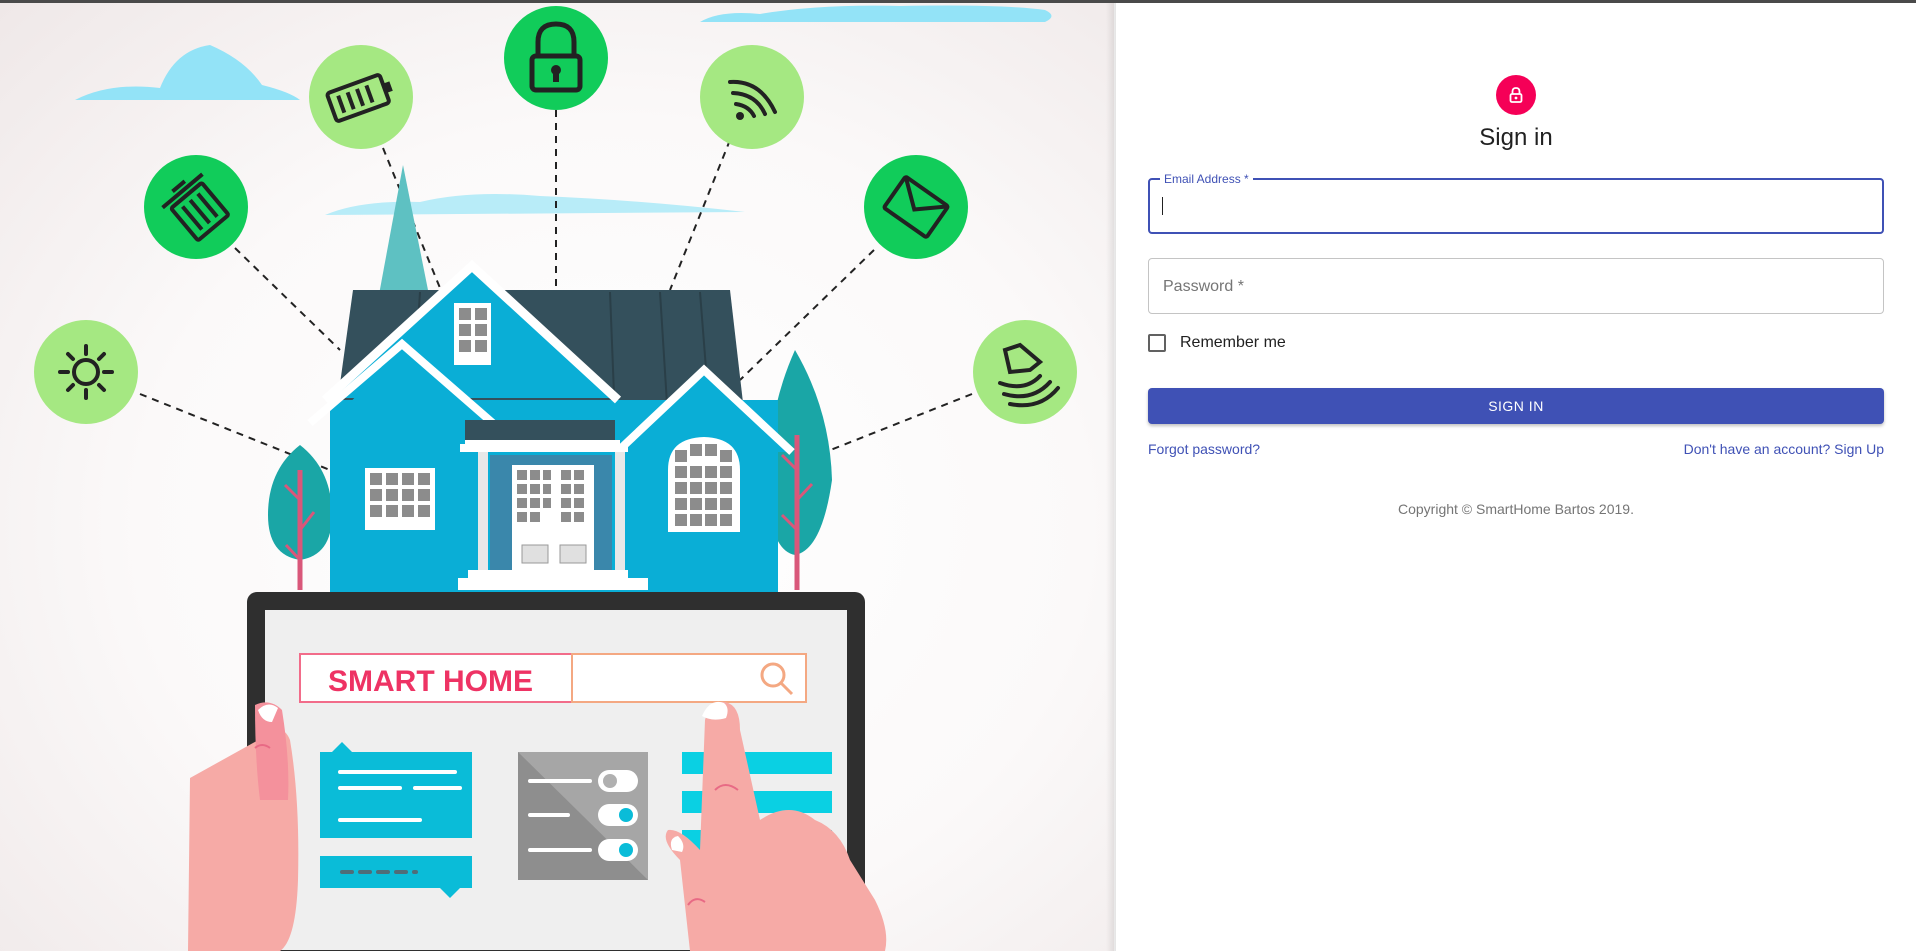  I want to click on text-caret, so click(1162, 206).